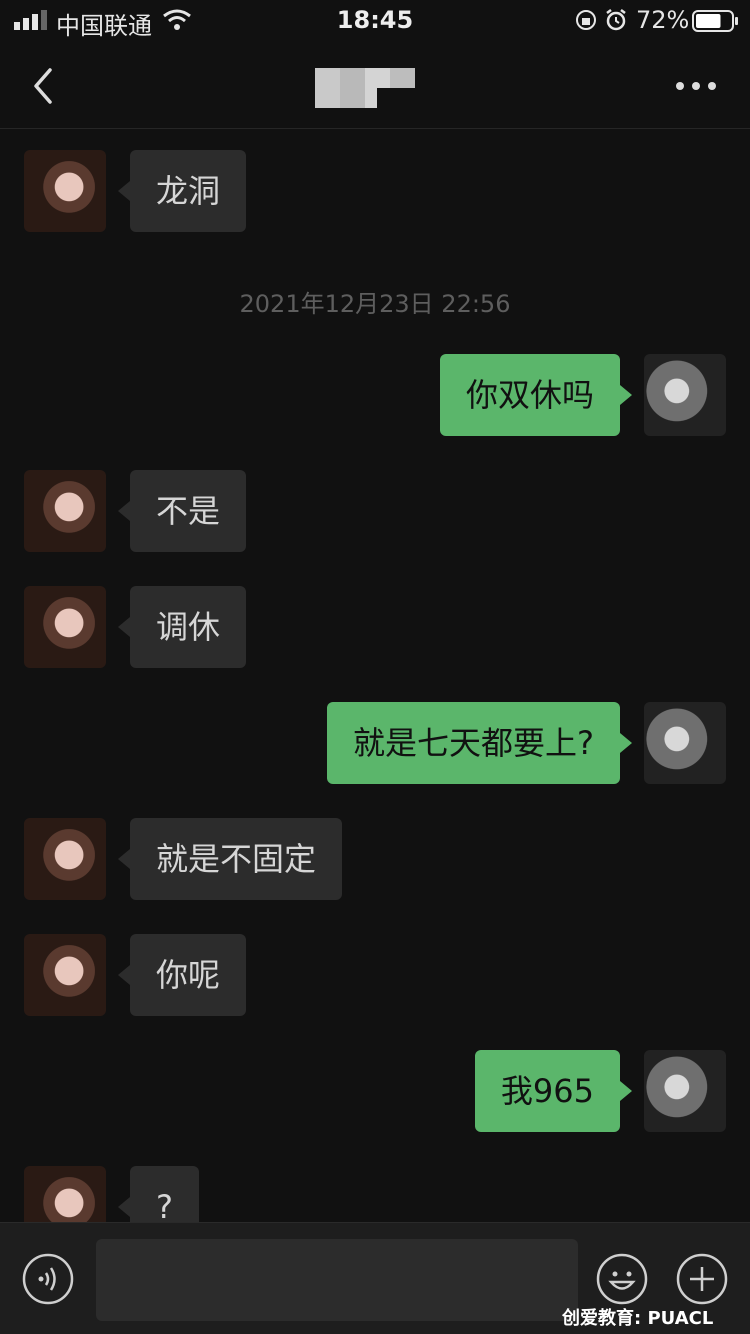 This screenshot has width=750, height=1334. I want to click on message-bubble: 就是七天都要上?, so click(473, 743).